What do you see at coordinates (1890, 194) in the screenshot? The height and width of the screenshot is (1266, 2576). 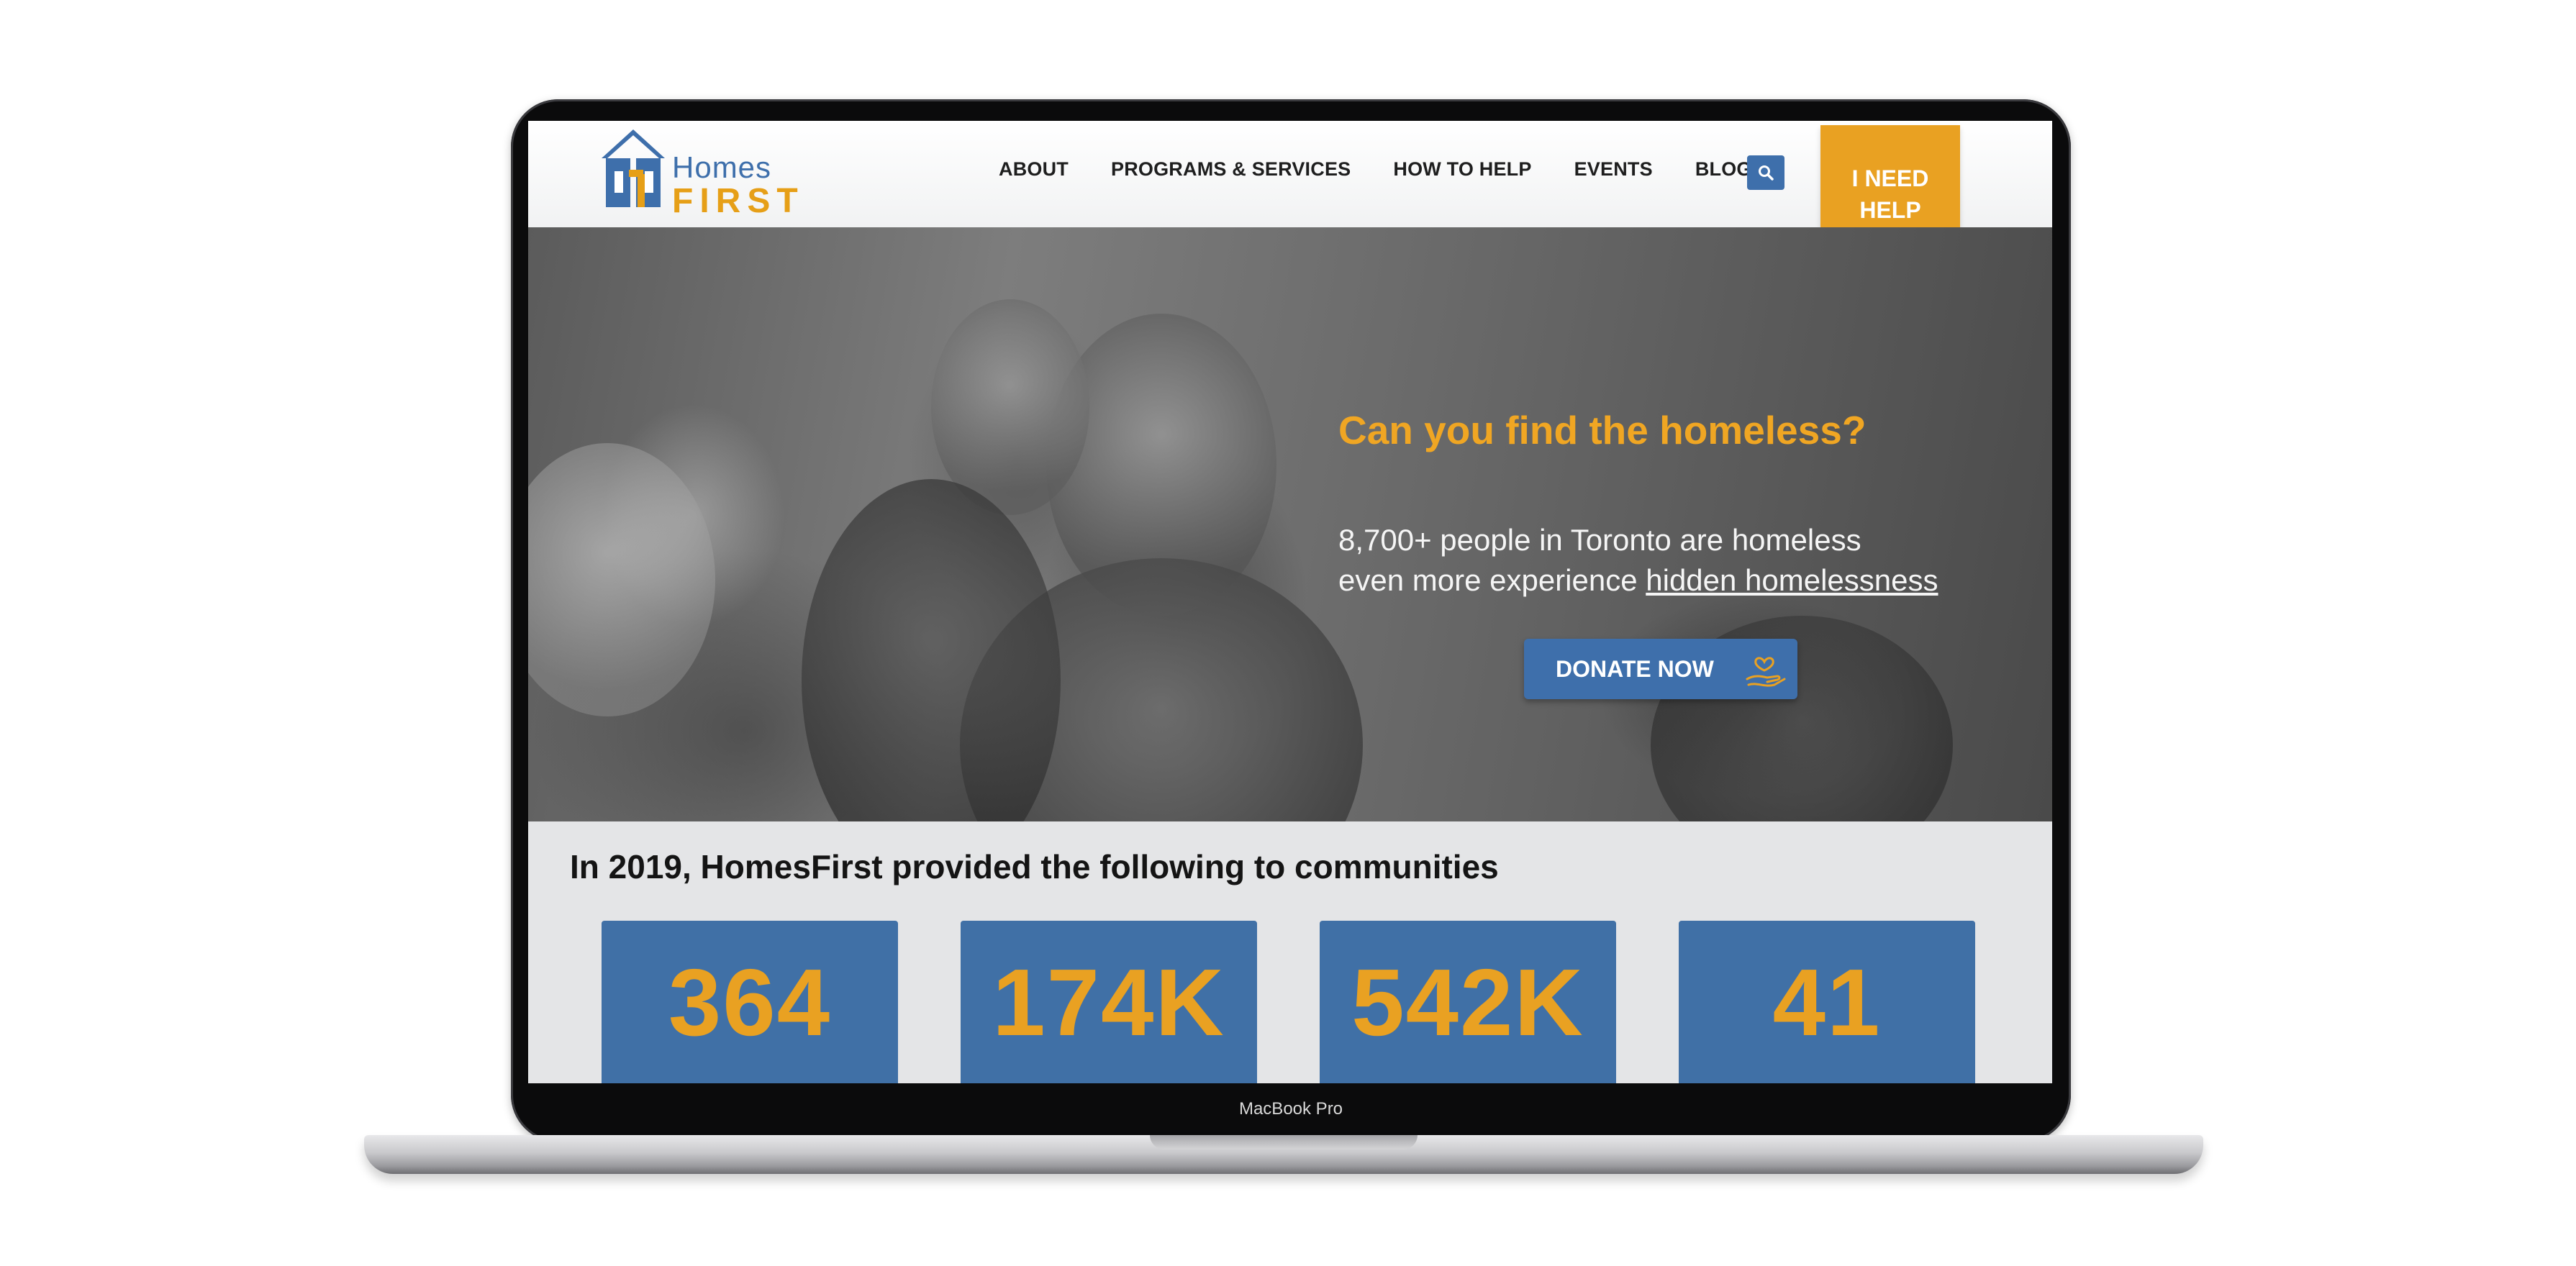 I see `help-label: I NEED HELP` at bounding box center [1890, 194].